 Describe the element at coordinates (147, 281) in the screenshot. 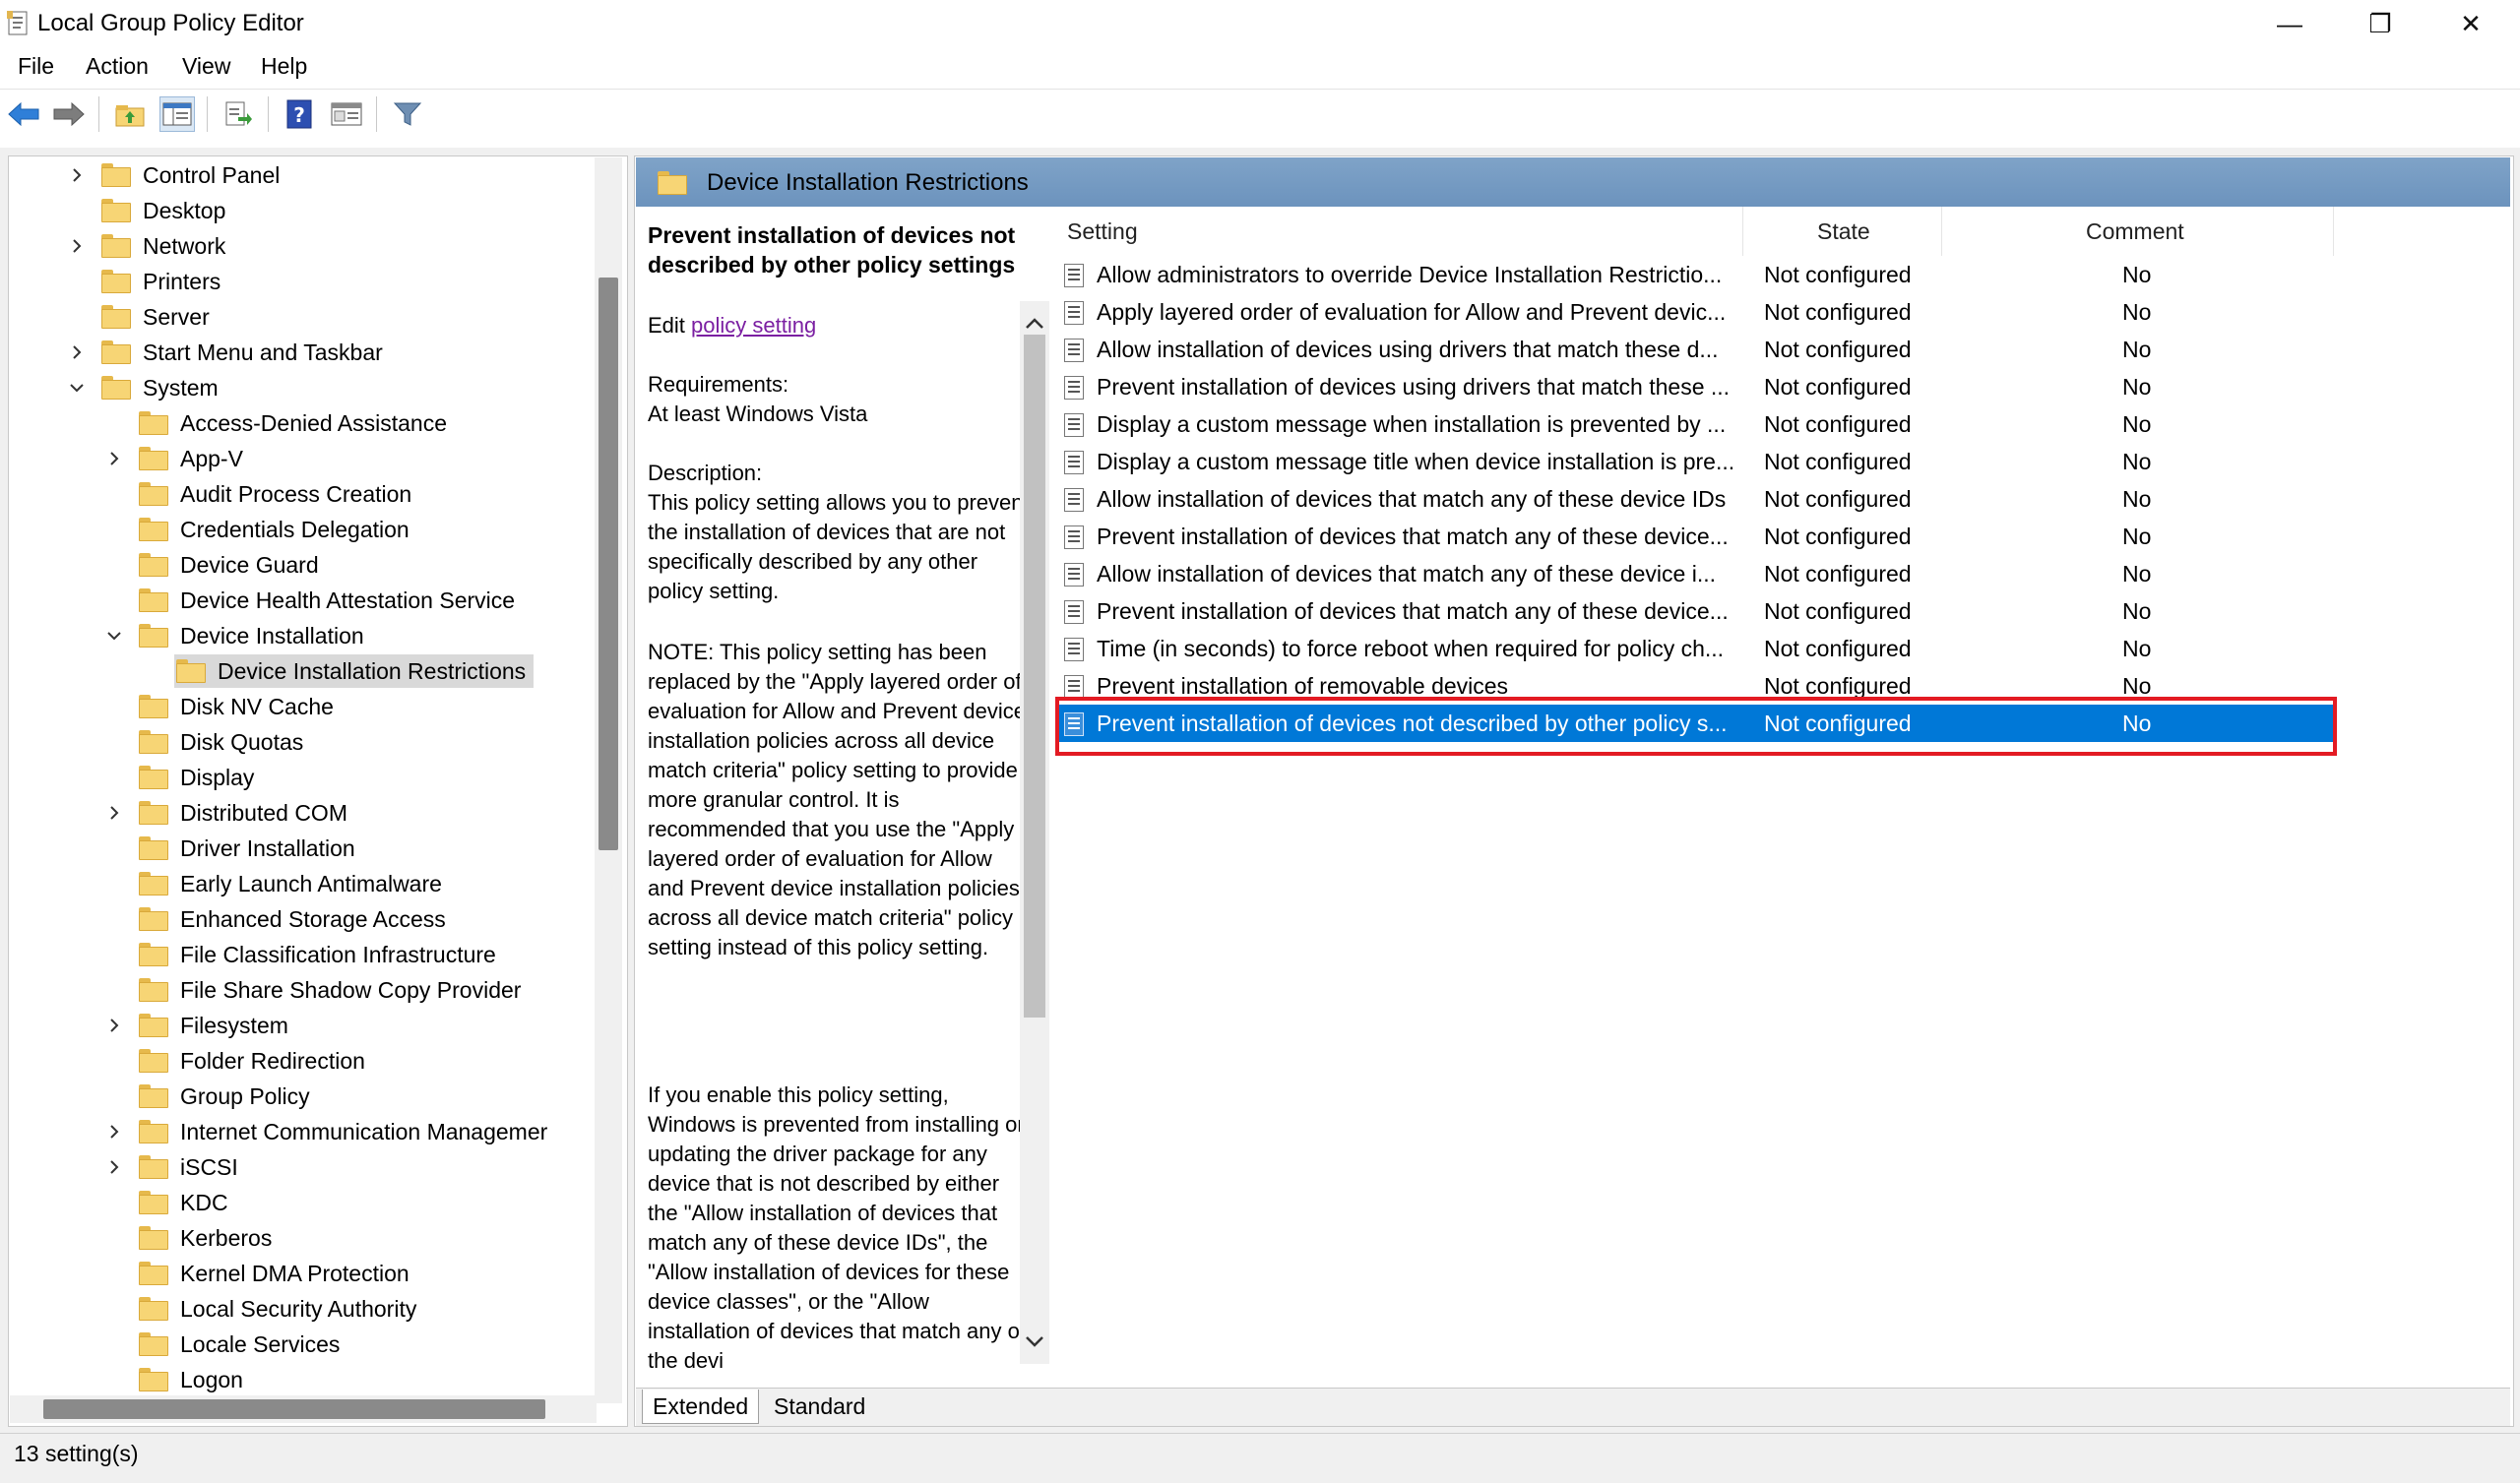

I see `tree-item: Printers` at that location.